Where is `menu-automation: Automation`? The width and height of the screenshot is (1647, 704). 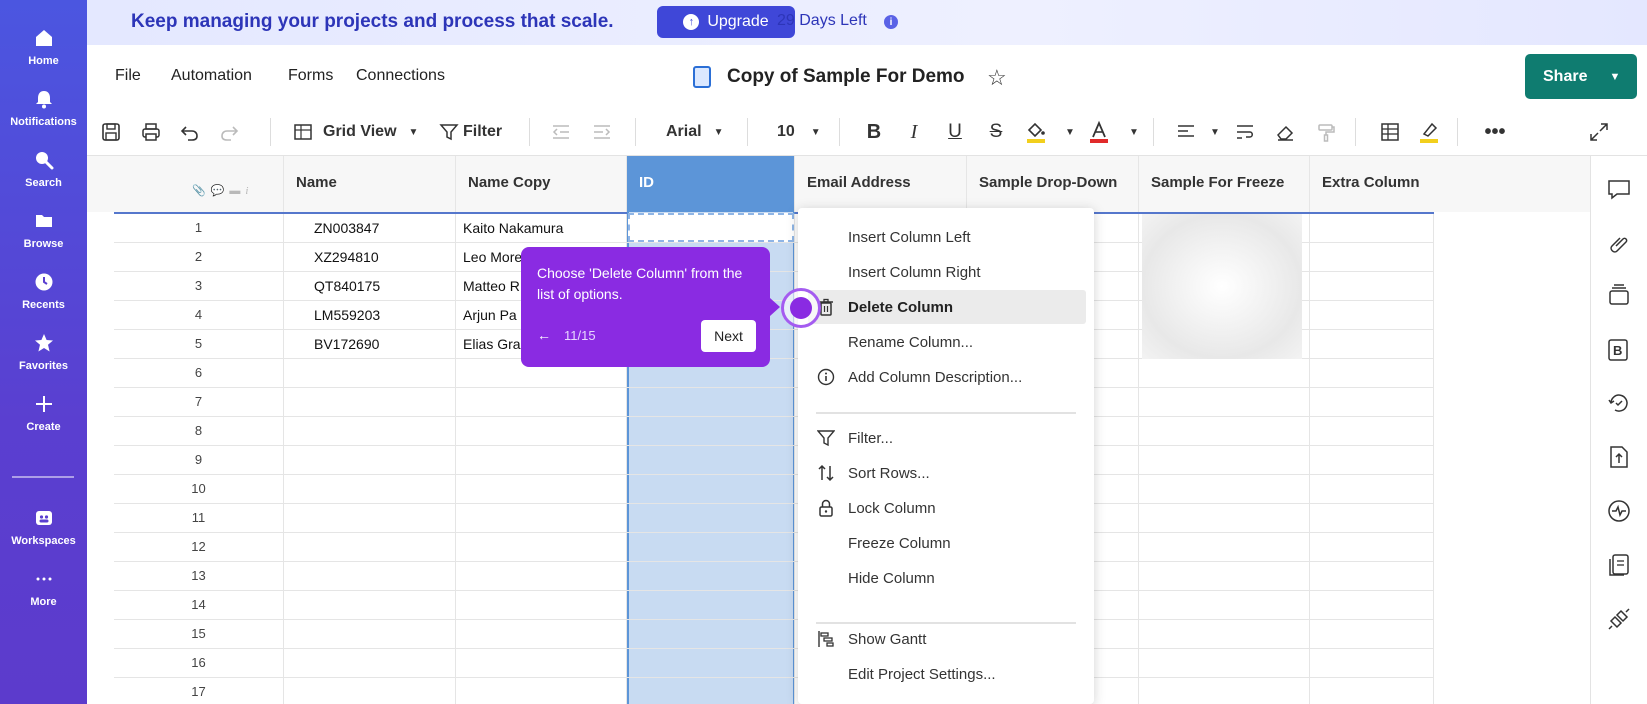
menu-automation: Automation is located at coordinates (211, 76).